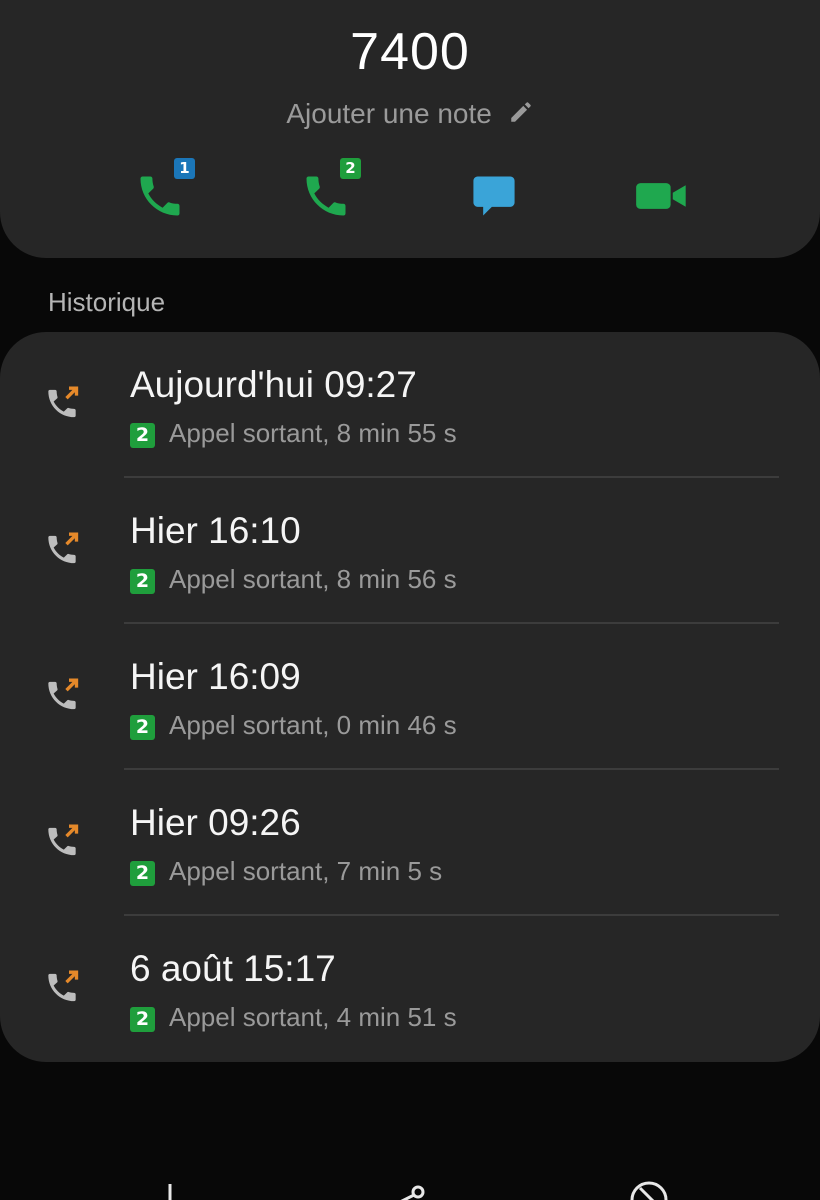  What do you see at coordinates (166, 192) in the screenshot?
I see `call-sim1-button: 1` at bounding box center [166, 192].